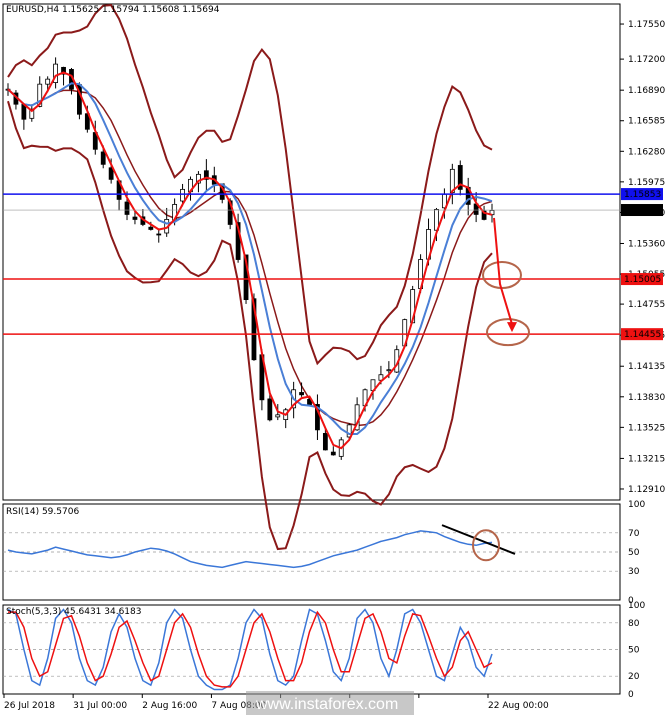 The image size is (665, 718). Describe the element at coordinates (636, 505) in the screenshot. I see `rsi-tick-label: 100` at that location.